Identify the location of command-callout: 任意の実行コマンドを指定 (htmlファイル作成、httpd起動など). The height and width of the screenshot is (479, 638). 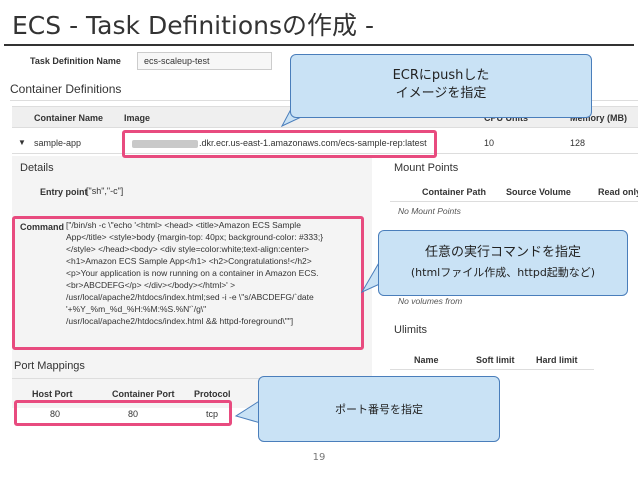
(503, 263).